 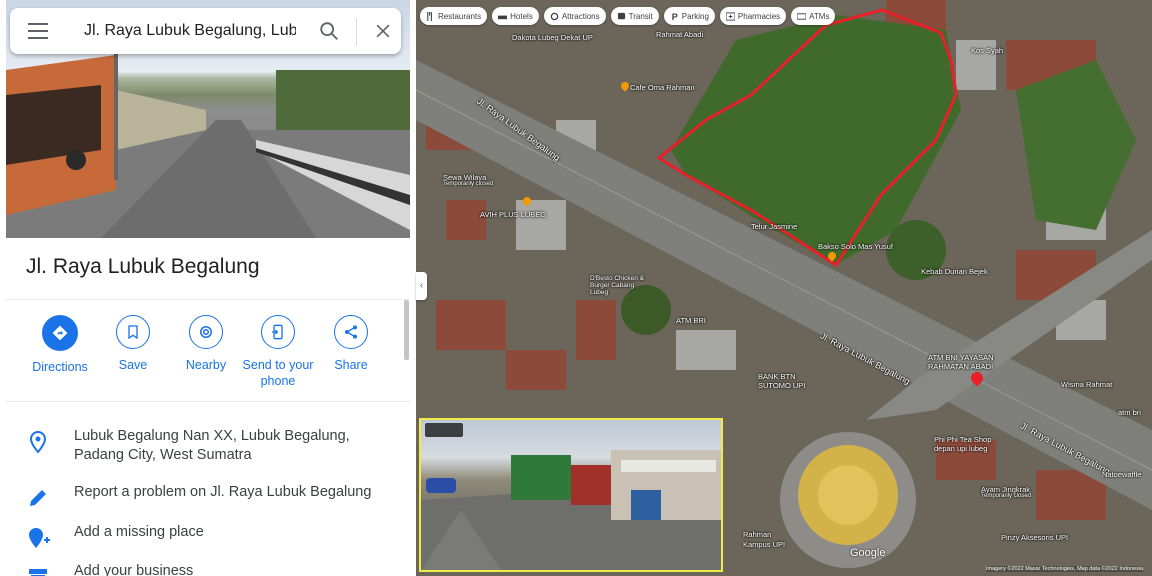 What do you see at coordinates (521, 16) in the screenshot?
I see `chip-hotels-label: Hotels` at bounding box center [521, 16].